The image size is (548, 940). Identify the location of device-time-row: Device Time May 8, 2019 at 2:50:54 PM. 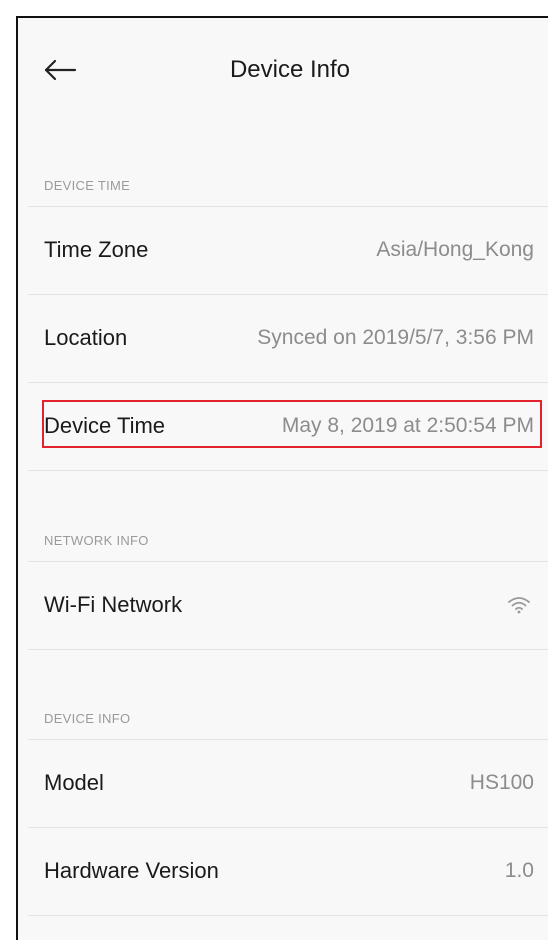
(288, 426).